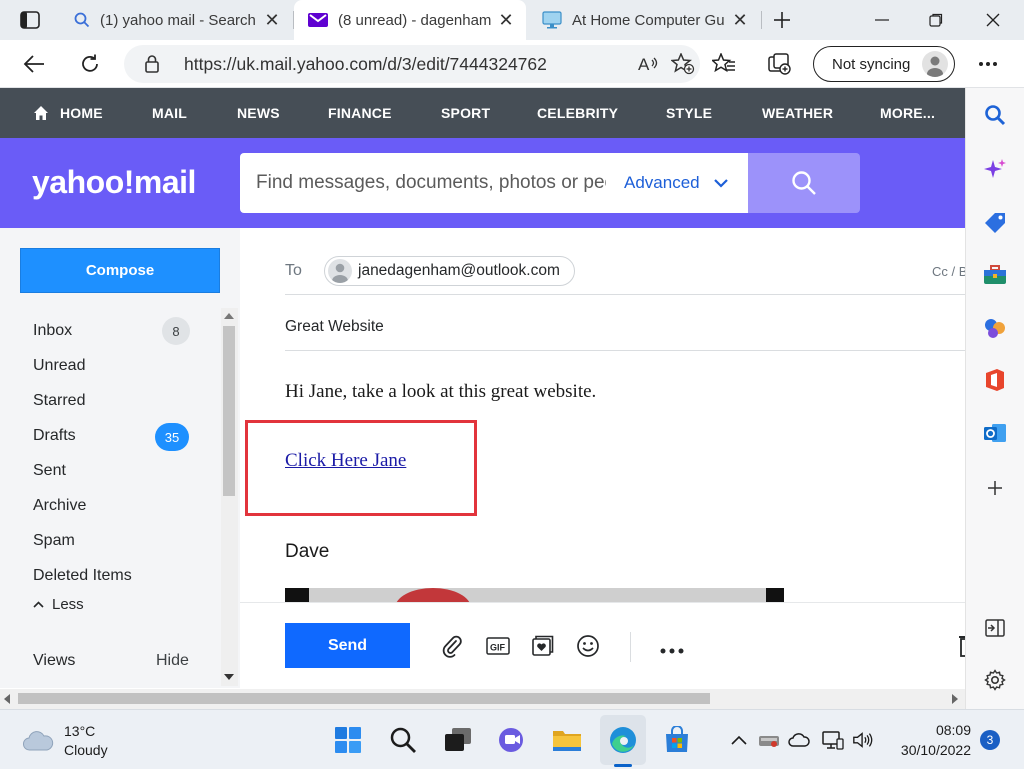 The height and width of the screenshot is (769, 1024). I want to click on reload-button, so click(90, 64).